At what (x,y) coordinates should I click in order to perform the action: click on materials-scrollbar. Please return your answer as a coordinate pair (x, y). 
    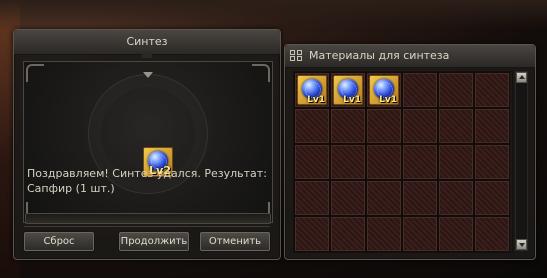
    Looking at the image, I should click on (521, 161).